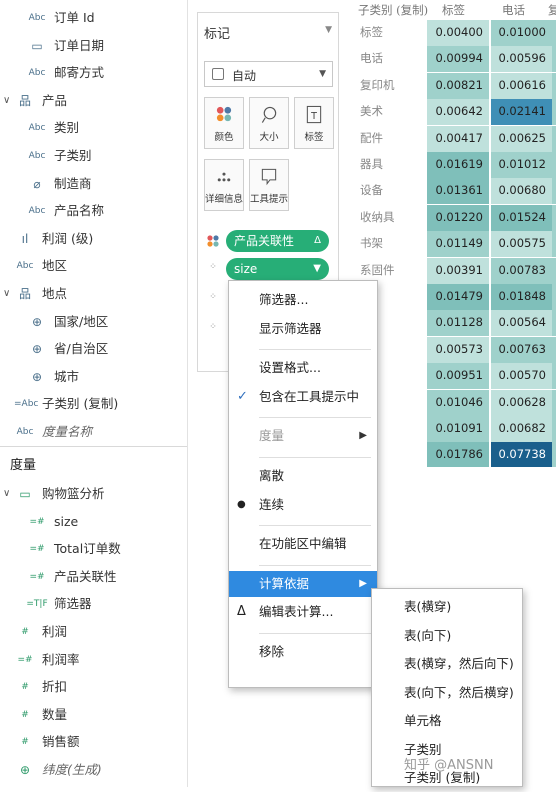  Describe the element at coordinates (277, 269) in the screenshot. I see `pill-size: size ▼` at that location.